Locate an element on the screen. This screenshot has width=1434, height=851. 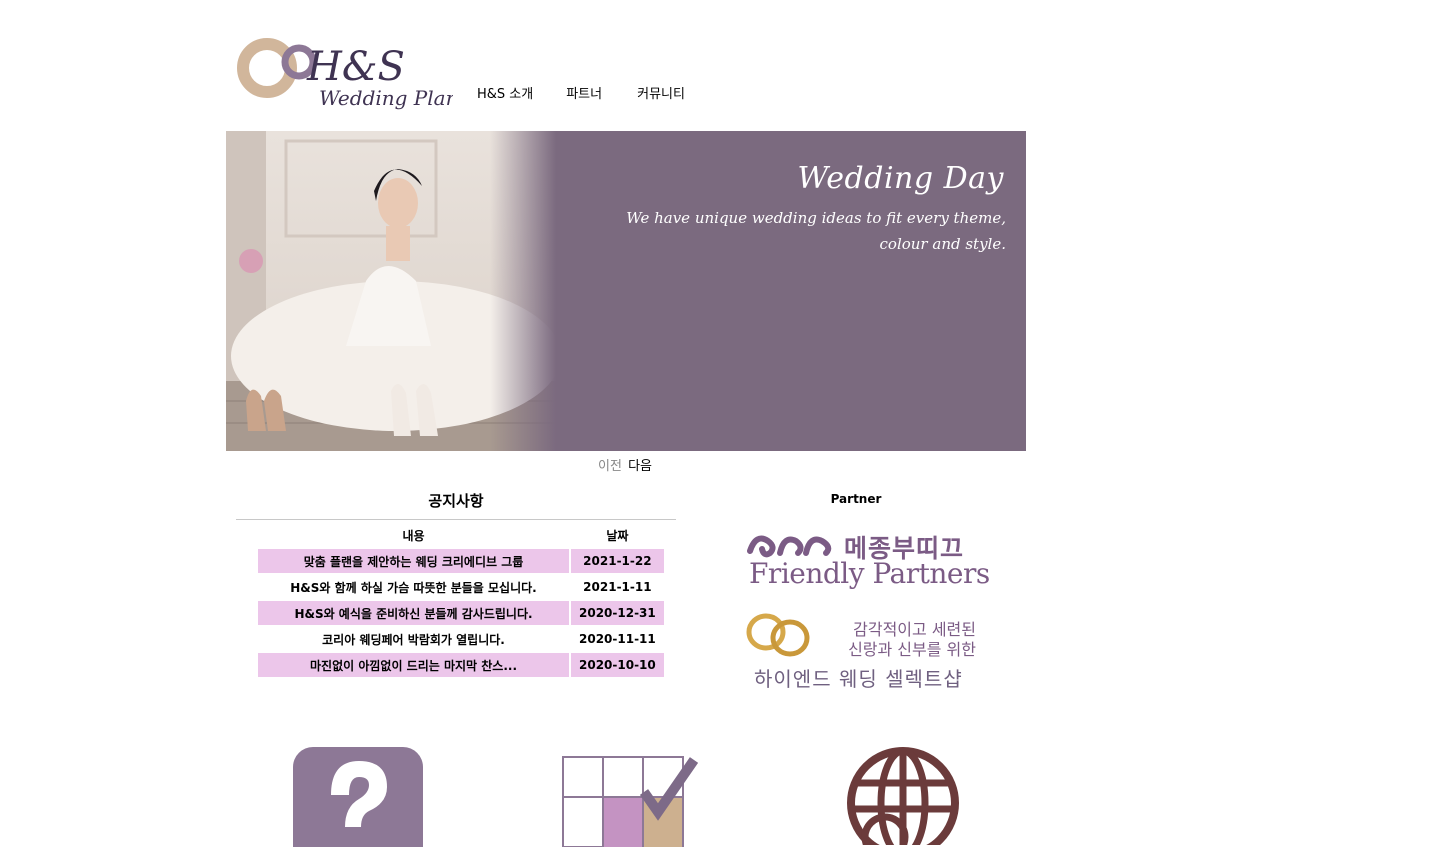
notice-date: 2020-10-10 is located at coordinates (617, 665).